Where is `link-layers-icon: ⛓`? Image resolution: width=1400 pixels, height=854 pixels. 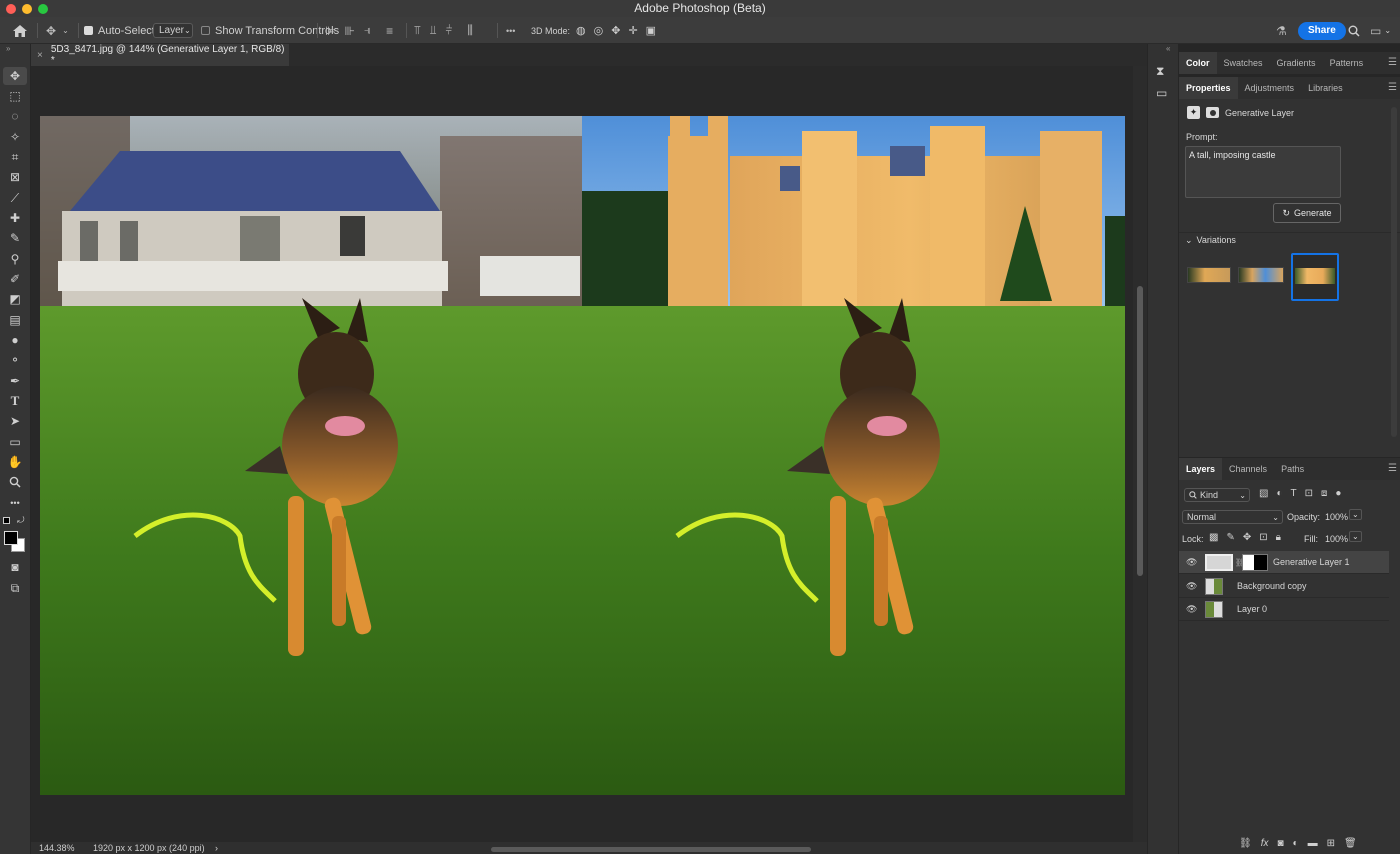
link-layers-icon: ⛓ is located at coordinates (1245, 843).